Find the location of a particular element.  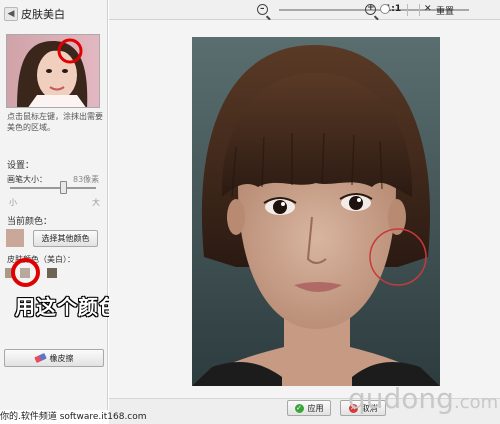

slider-max-label: 大 is located at coordinates (96, 202).